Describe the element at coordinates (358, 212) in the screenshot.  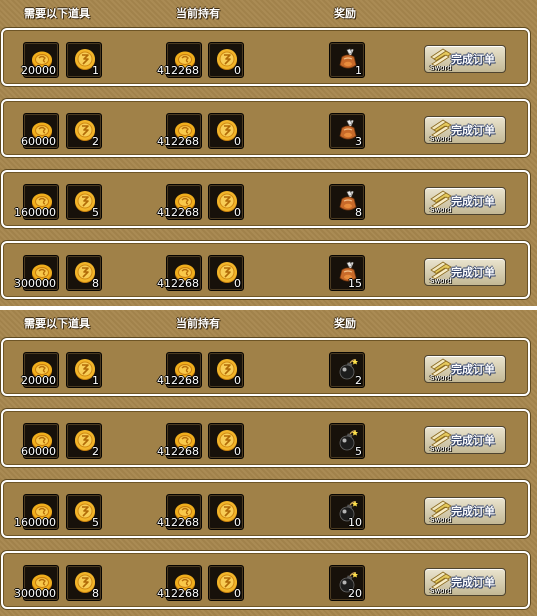
I see `reward-slot-count: 8` at that location.